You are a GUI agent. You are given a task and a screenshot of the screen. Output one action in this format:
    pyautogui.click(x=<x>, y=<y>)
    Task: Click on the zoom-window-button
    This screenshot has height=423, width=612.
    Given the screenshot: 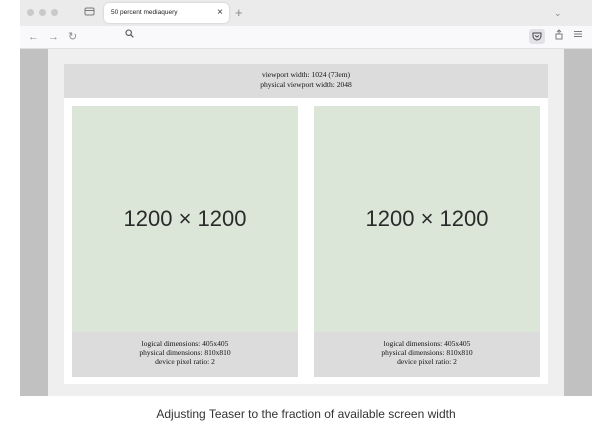 What is the action you would take?
    pyautogui.click(x=54, y=12)
    